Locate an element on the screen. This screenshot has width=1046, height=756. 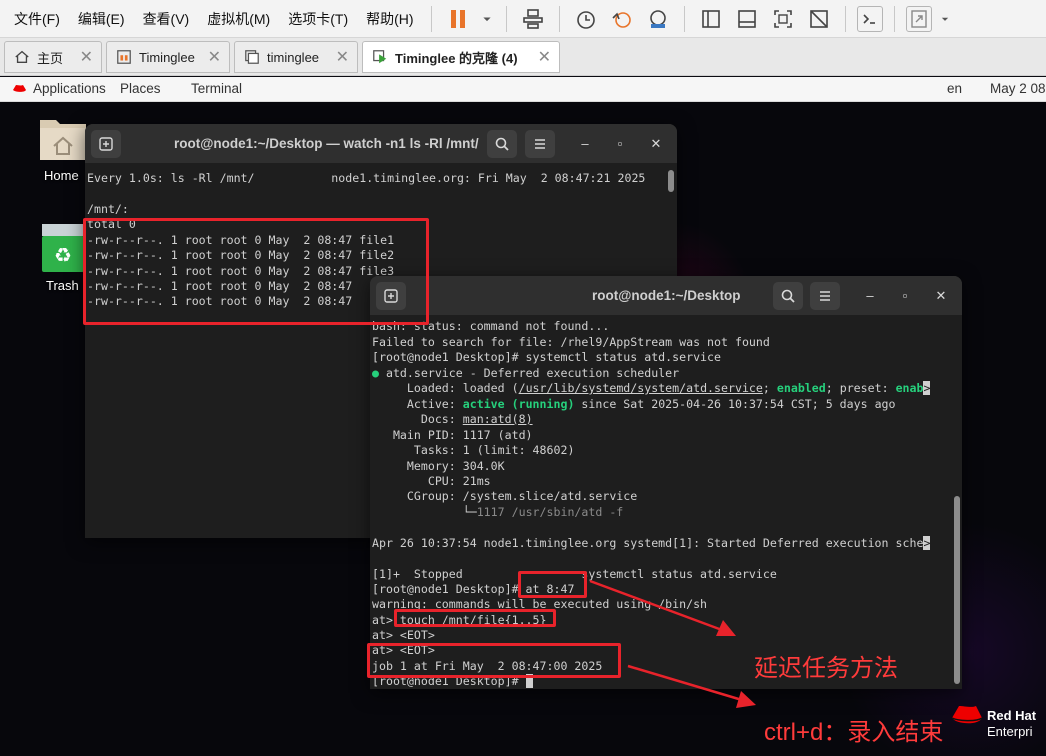
language-indicator: en is located at coordinates (954, 88).